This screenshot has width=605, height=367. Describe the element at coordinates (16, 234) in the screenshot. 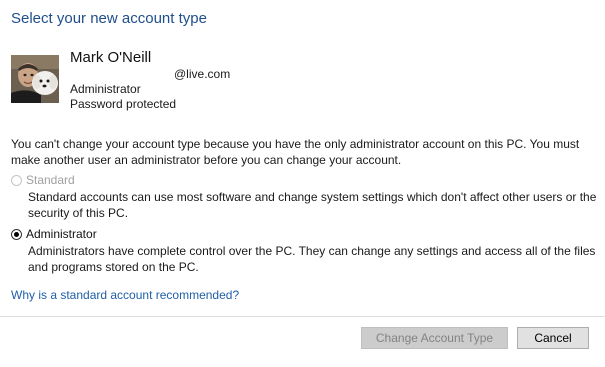

I see `administrator-radio-button` at that location.